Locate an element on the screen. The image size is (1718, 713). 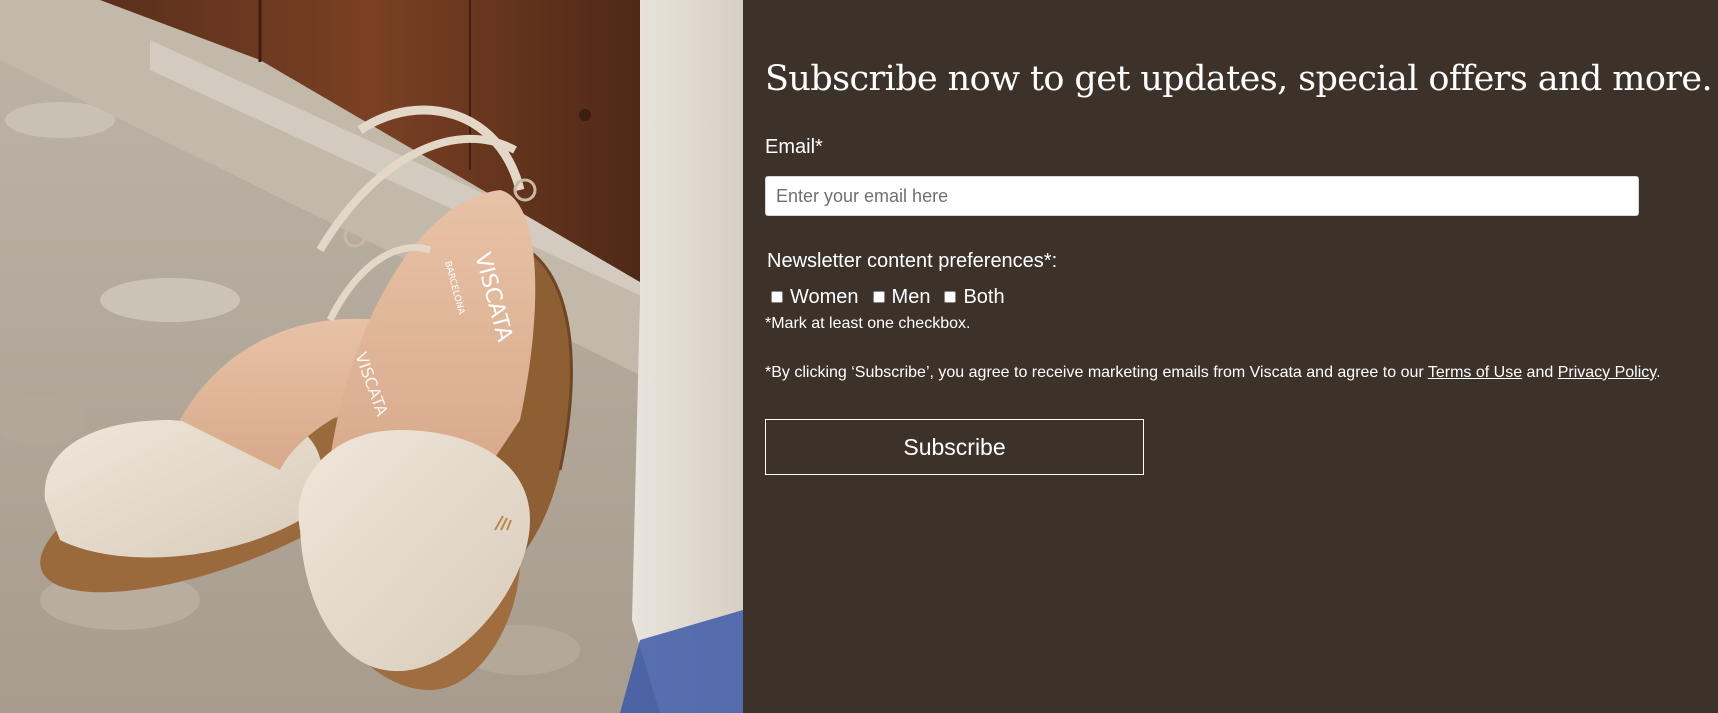
option-men: Men is located at coordinates (901, 297).